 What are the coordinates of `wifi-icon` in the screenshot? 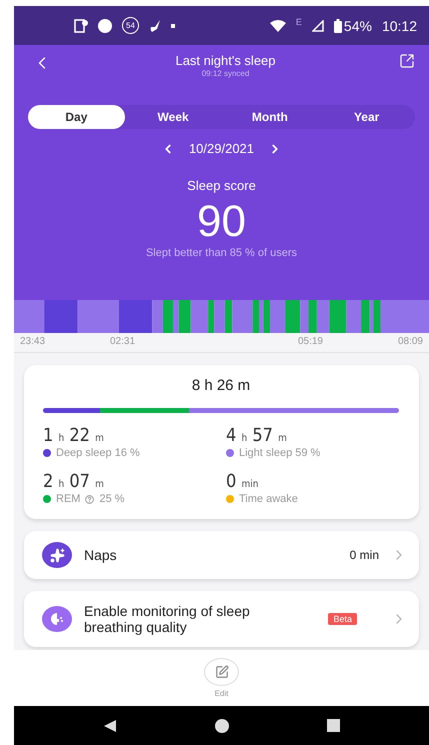 It's located at (278, 26).